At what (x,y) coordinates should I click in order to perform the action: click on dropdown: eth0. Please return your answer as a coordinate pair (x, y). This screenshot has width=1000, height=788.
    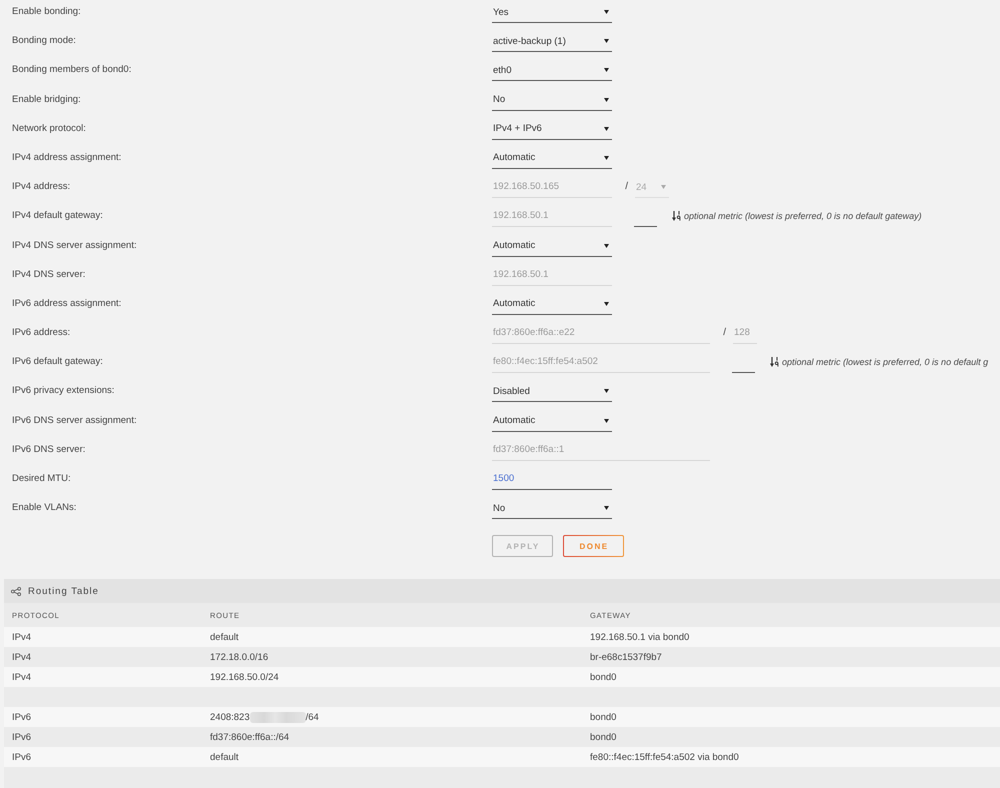
    Looking at the image, I should click on (552, 71).